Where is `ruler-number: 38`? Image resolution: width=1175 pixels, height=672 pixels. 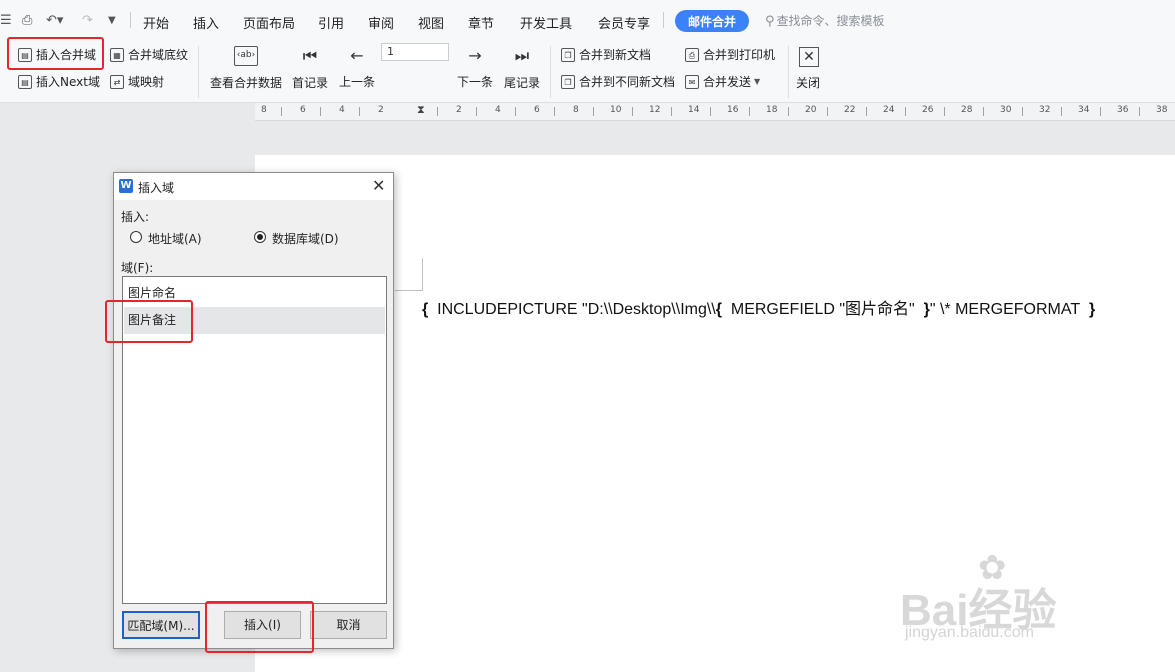
ruler-number: 38 is located at coordinates (1162, 110).